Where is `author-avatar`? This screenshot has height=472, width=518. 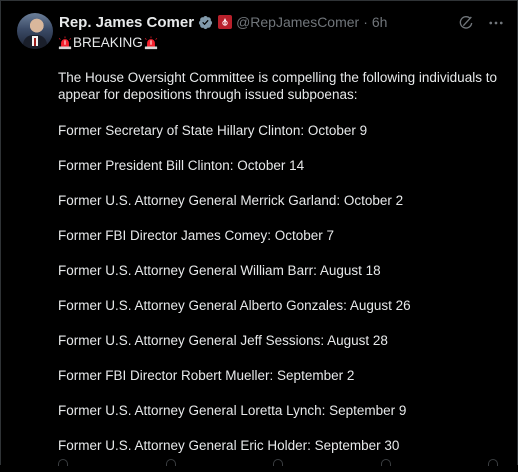 author-avatar is located at coordinates (35, 31).